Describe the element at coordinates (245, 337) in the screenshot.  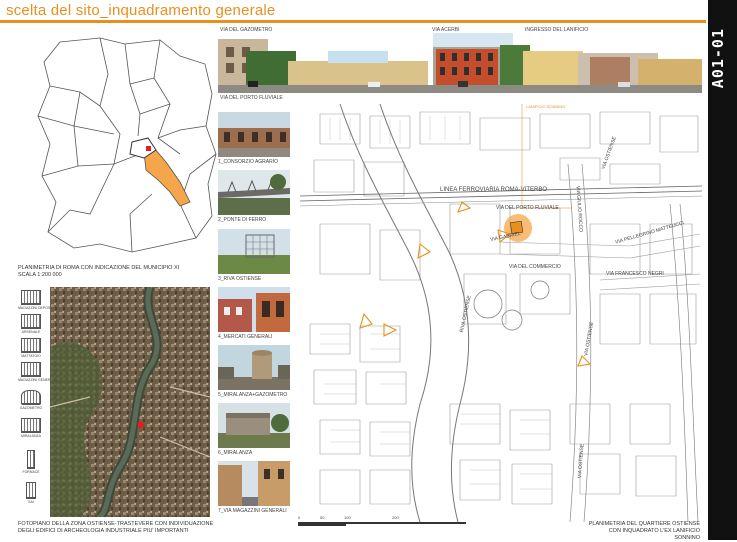
I see `photo-label: 4_MERCATI GENERALI` at that location.